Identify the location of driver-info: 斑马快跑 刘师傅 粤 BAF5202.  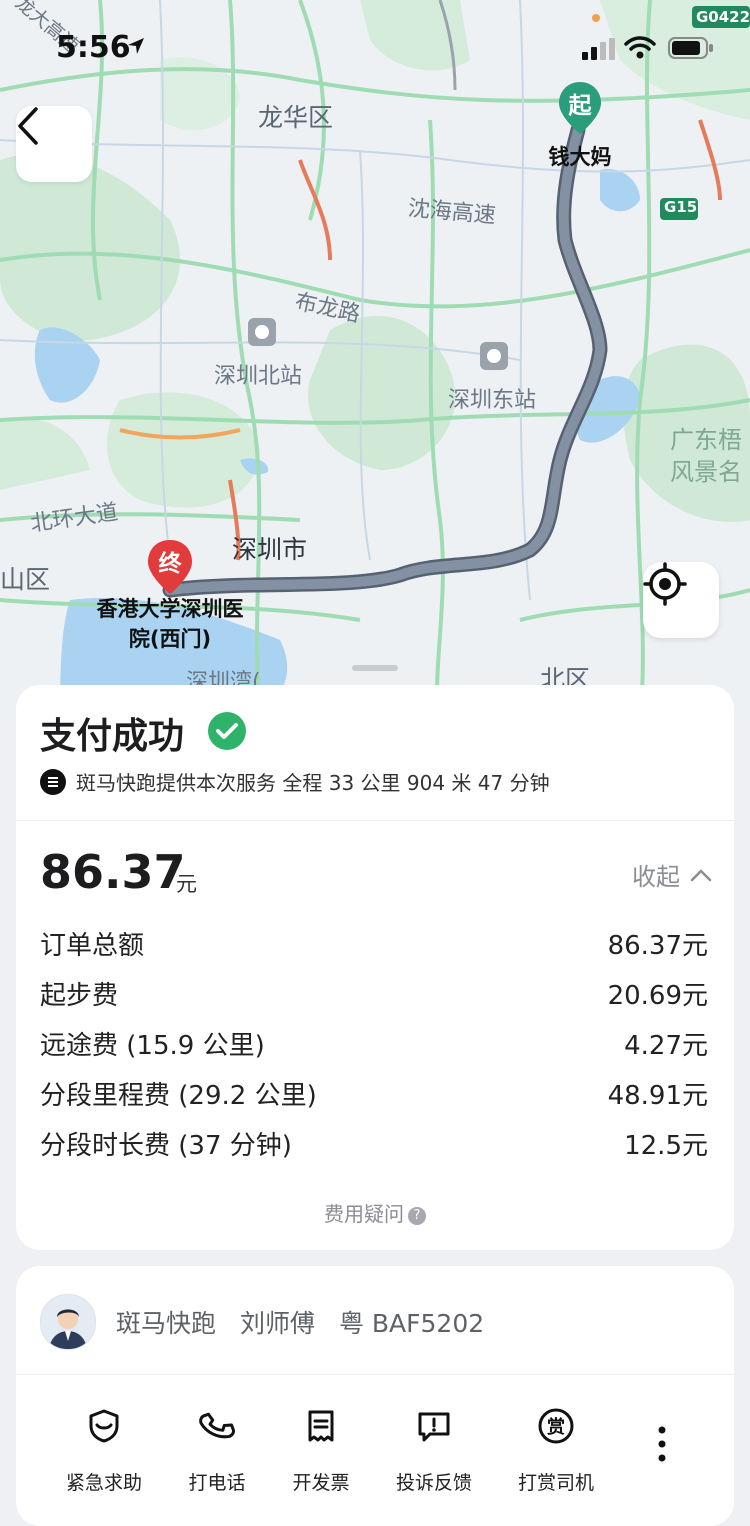
(270, 1322).